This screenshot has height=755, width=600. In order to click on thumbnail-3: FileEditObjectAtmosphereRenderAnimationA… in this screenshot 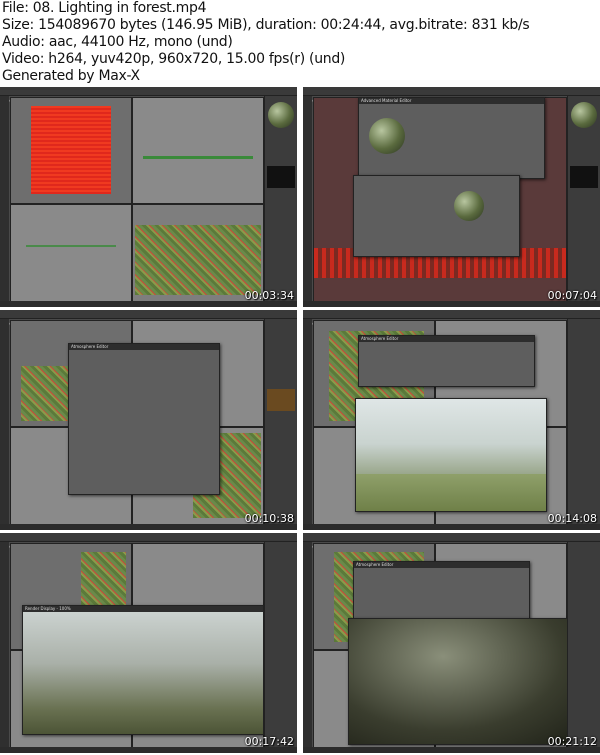, I will do `click(148, 420)`.